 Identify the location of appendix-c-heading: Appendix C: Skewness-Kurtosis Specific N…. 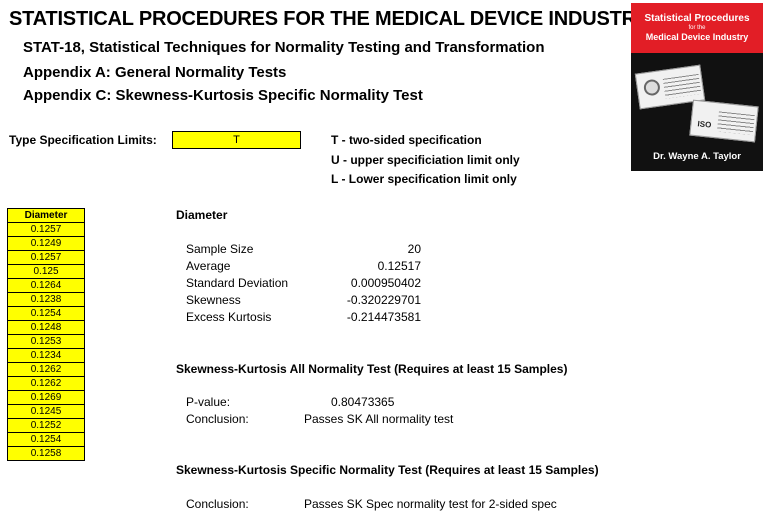
(223, 95).